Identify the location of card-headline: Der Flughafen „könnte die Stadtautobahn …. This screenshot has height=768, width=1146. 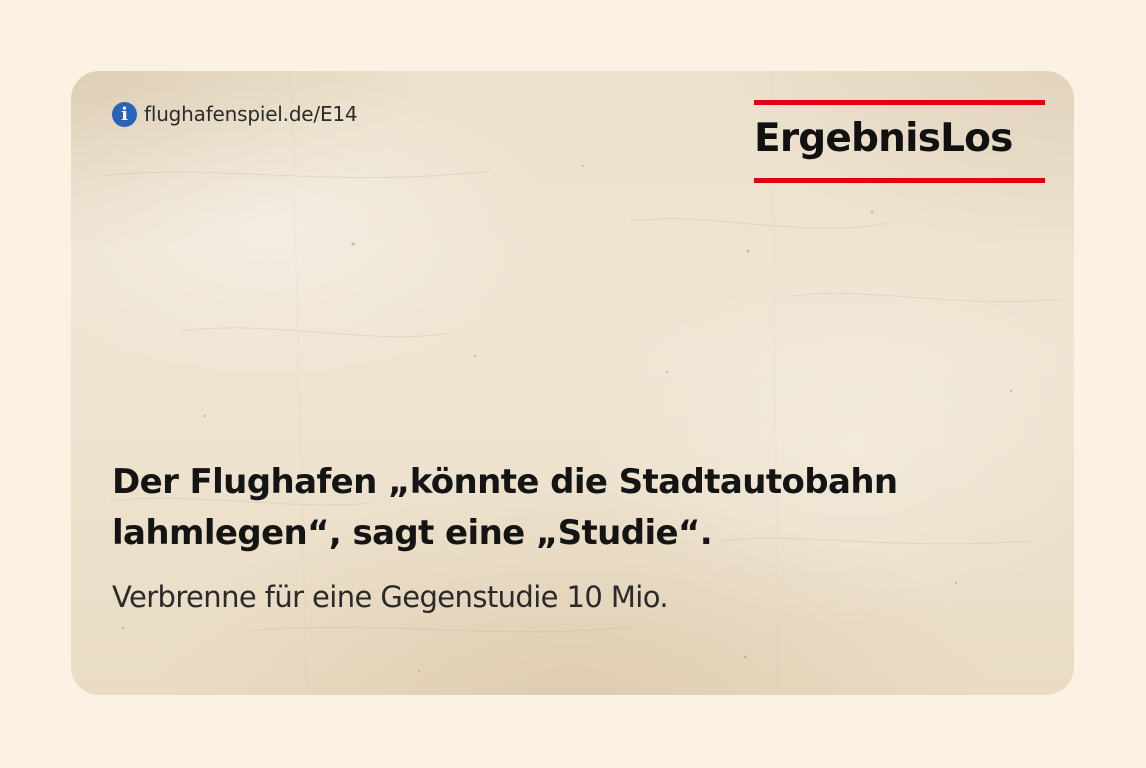
(562, 508).